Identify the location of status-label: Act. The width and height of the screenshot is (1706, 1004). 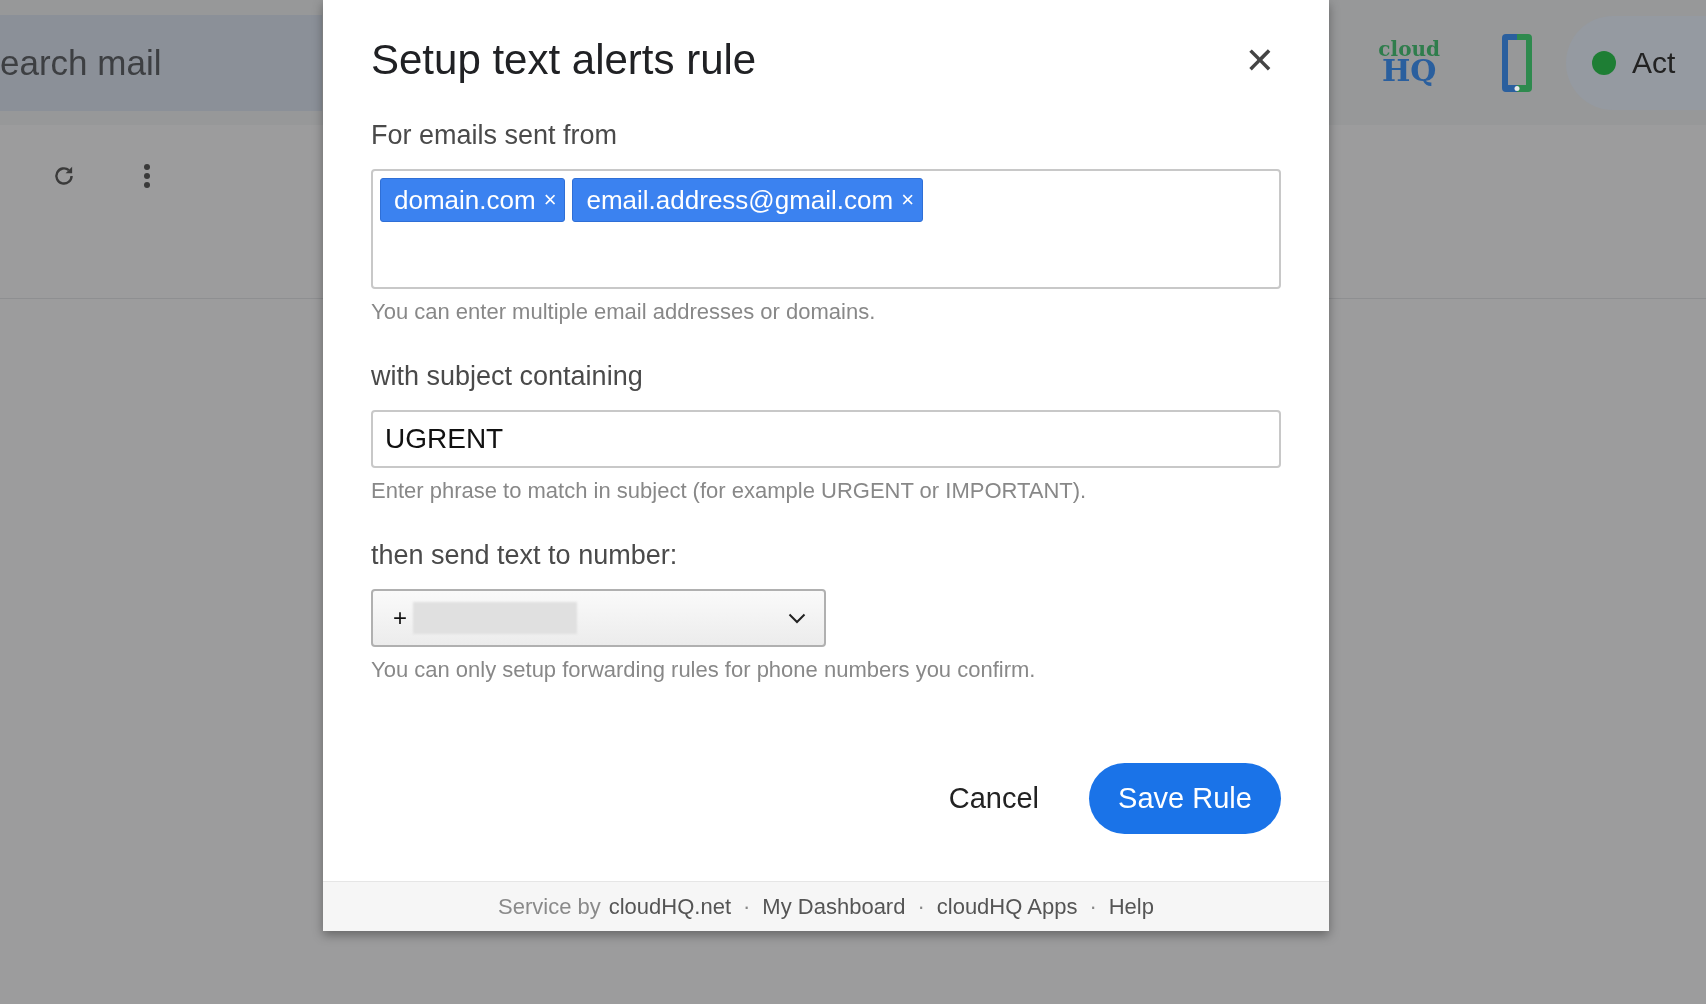
(1654, 62).